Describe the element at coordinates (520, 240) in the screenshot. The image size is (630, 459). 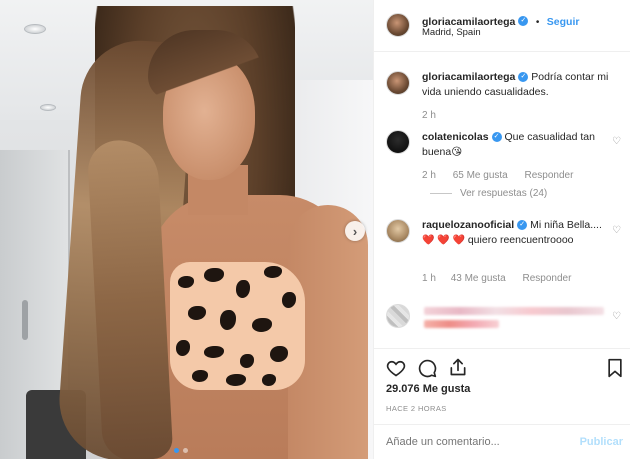
I see `comment-text-continued: quiero reencuentroooo` at that location.